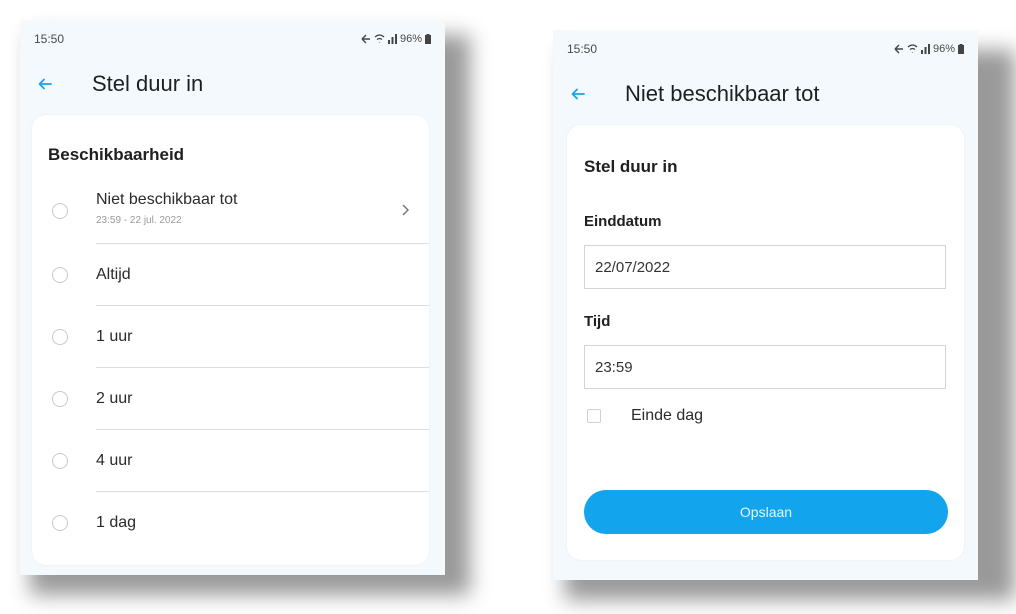 The height and width of the screenshot is (614, 1016). What do you see at coordinates (631, 166) in the screenshot?
I see `section-title: Stel duur in` at bounding box center [631, 166].